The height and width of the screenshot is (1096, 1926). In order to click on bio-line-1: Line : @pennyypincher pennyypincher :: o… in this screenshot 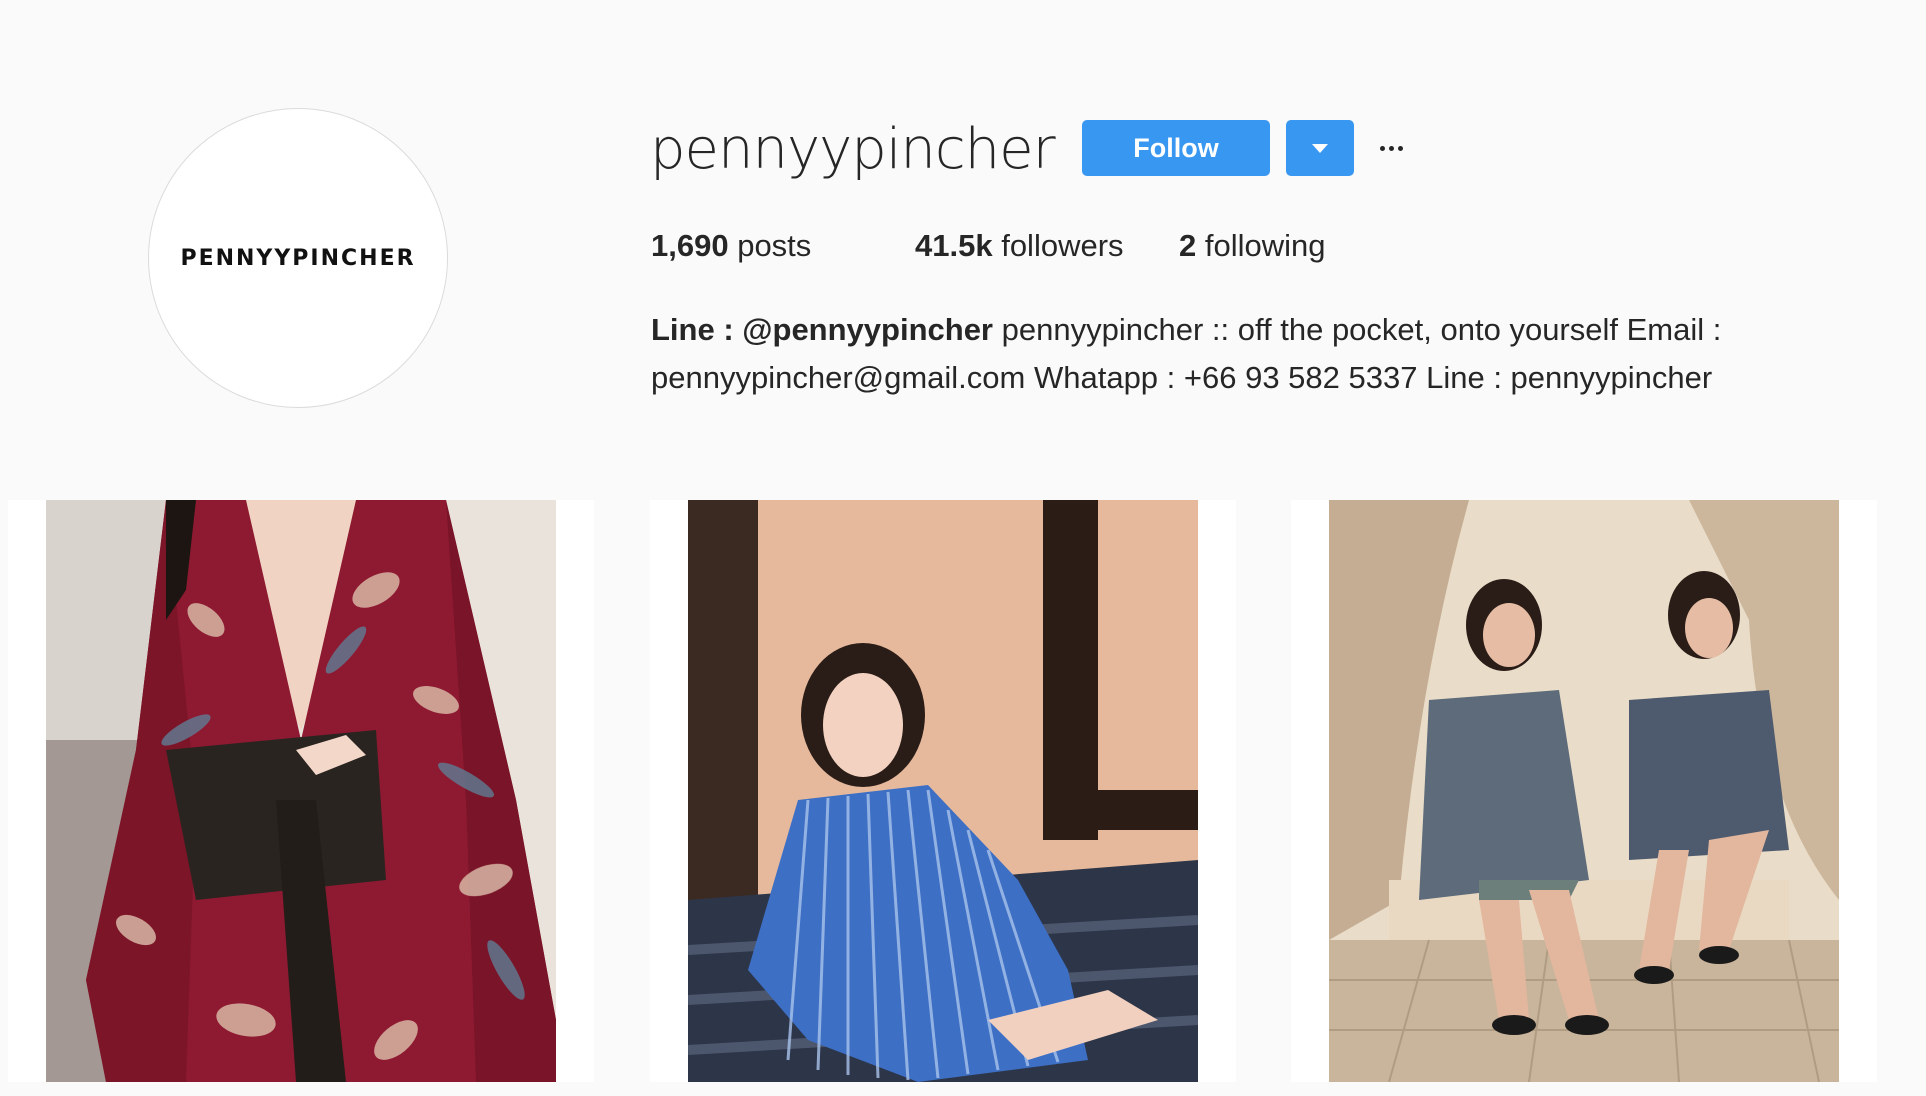, I will do `click(1271, 330)`.